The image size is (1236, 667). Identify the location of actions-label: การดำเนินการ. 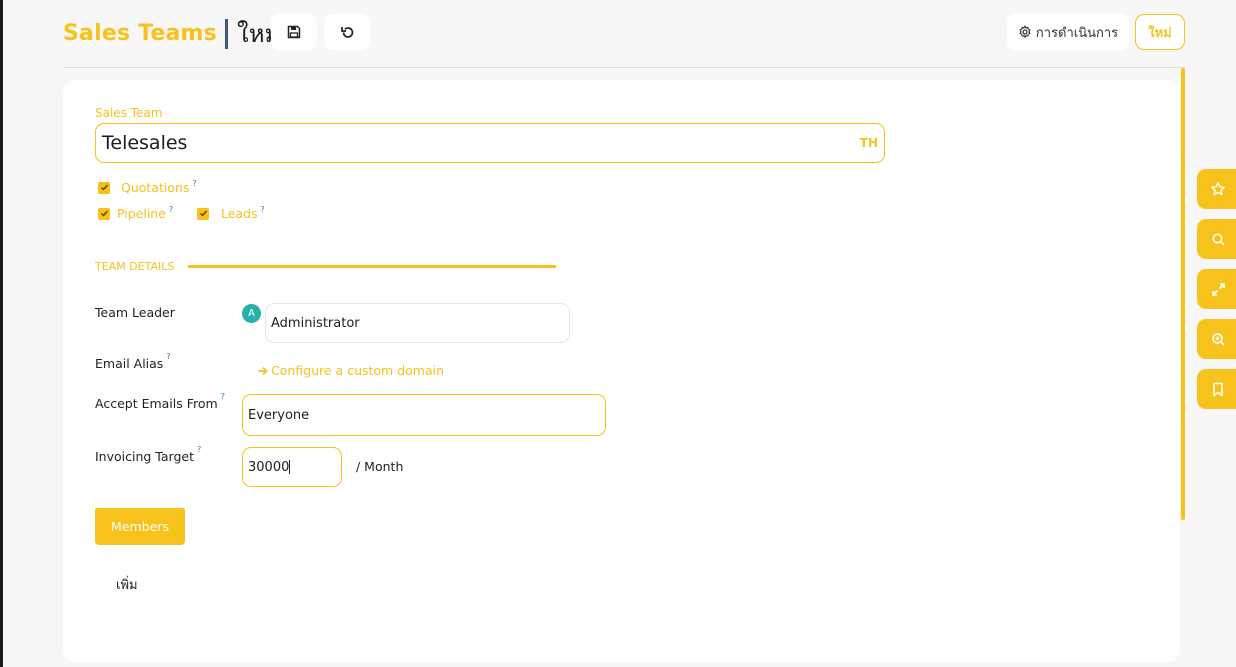
(1077, 33).